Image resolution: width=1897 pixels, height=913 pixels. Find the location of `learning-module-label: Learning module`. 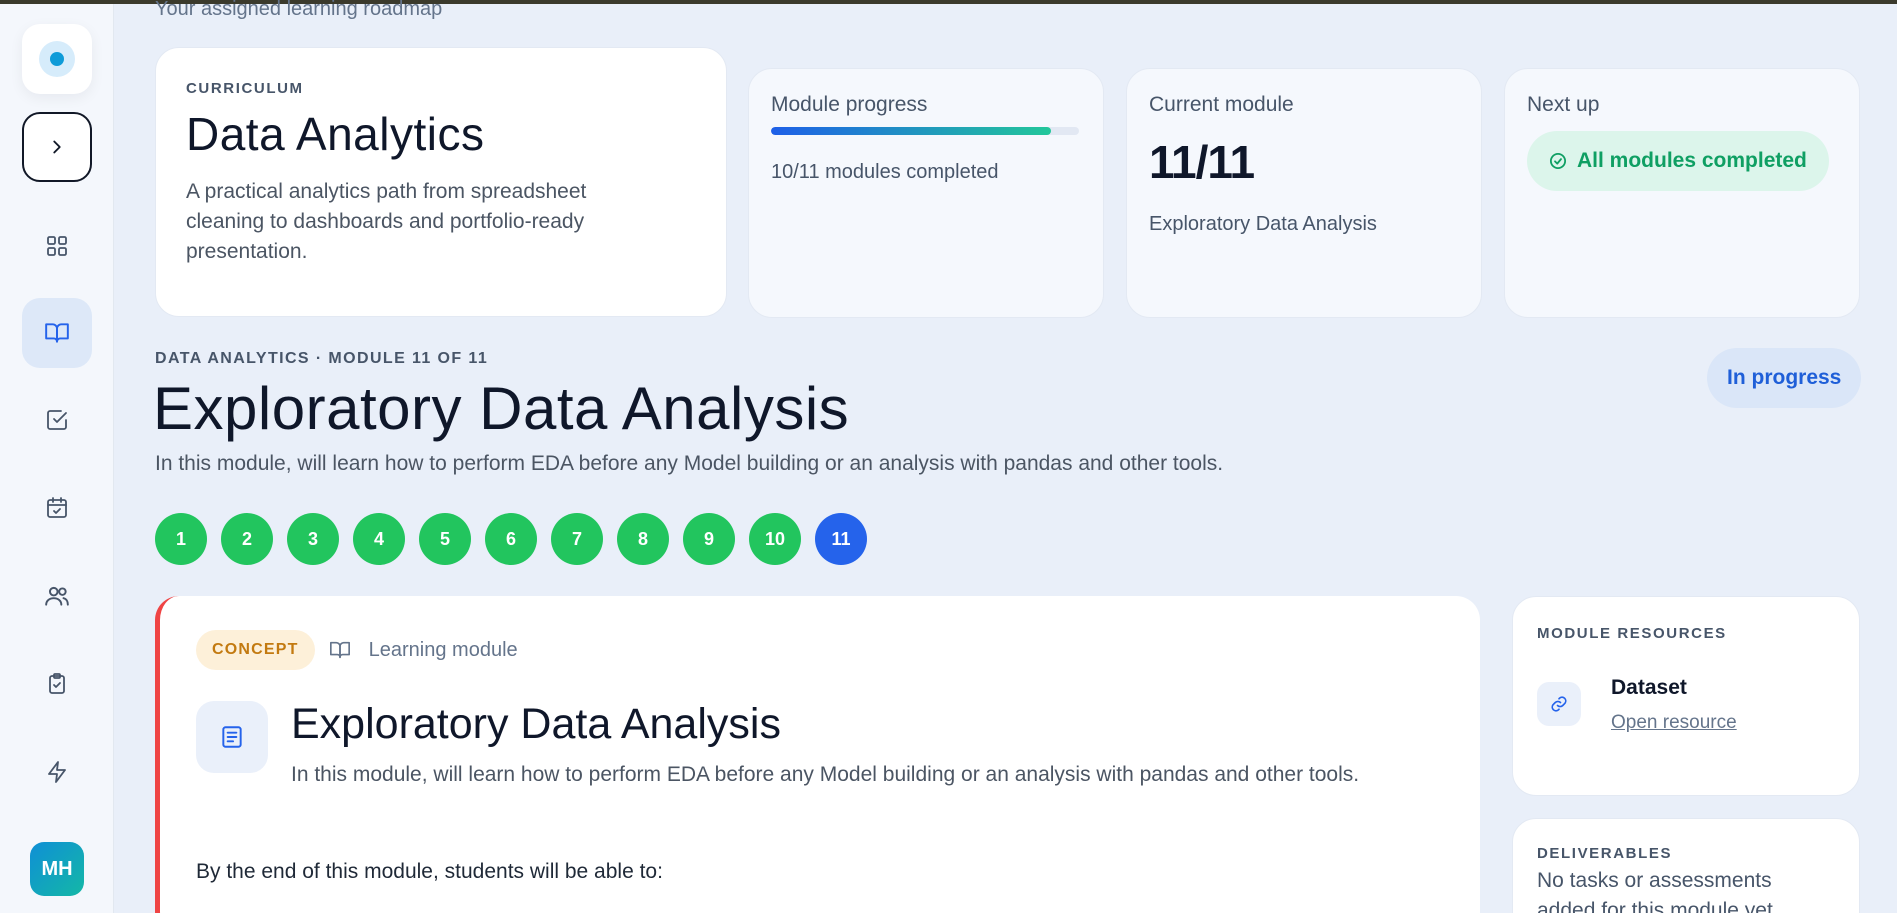

learning-module-label: Learning module is located at coordinates (443, 649).